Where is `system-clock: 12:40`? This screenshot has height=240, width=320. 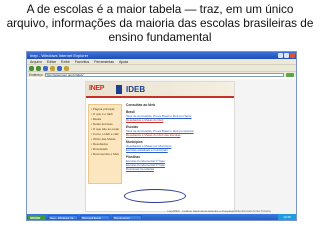
system-clock: 12:40 is located at coordinates (287, 217).